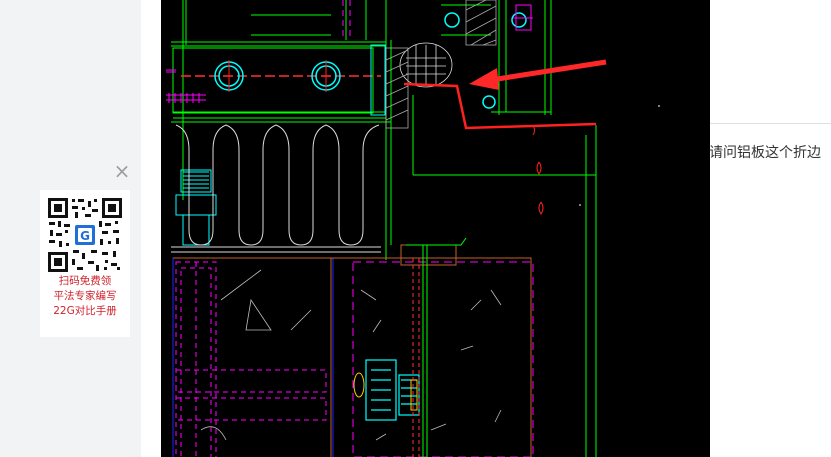 This screenshot has width=831, height=457. What do you see at coordinates (770, 123) in the screenshot?
I see `divider` at bounding box center [770, 123].